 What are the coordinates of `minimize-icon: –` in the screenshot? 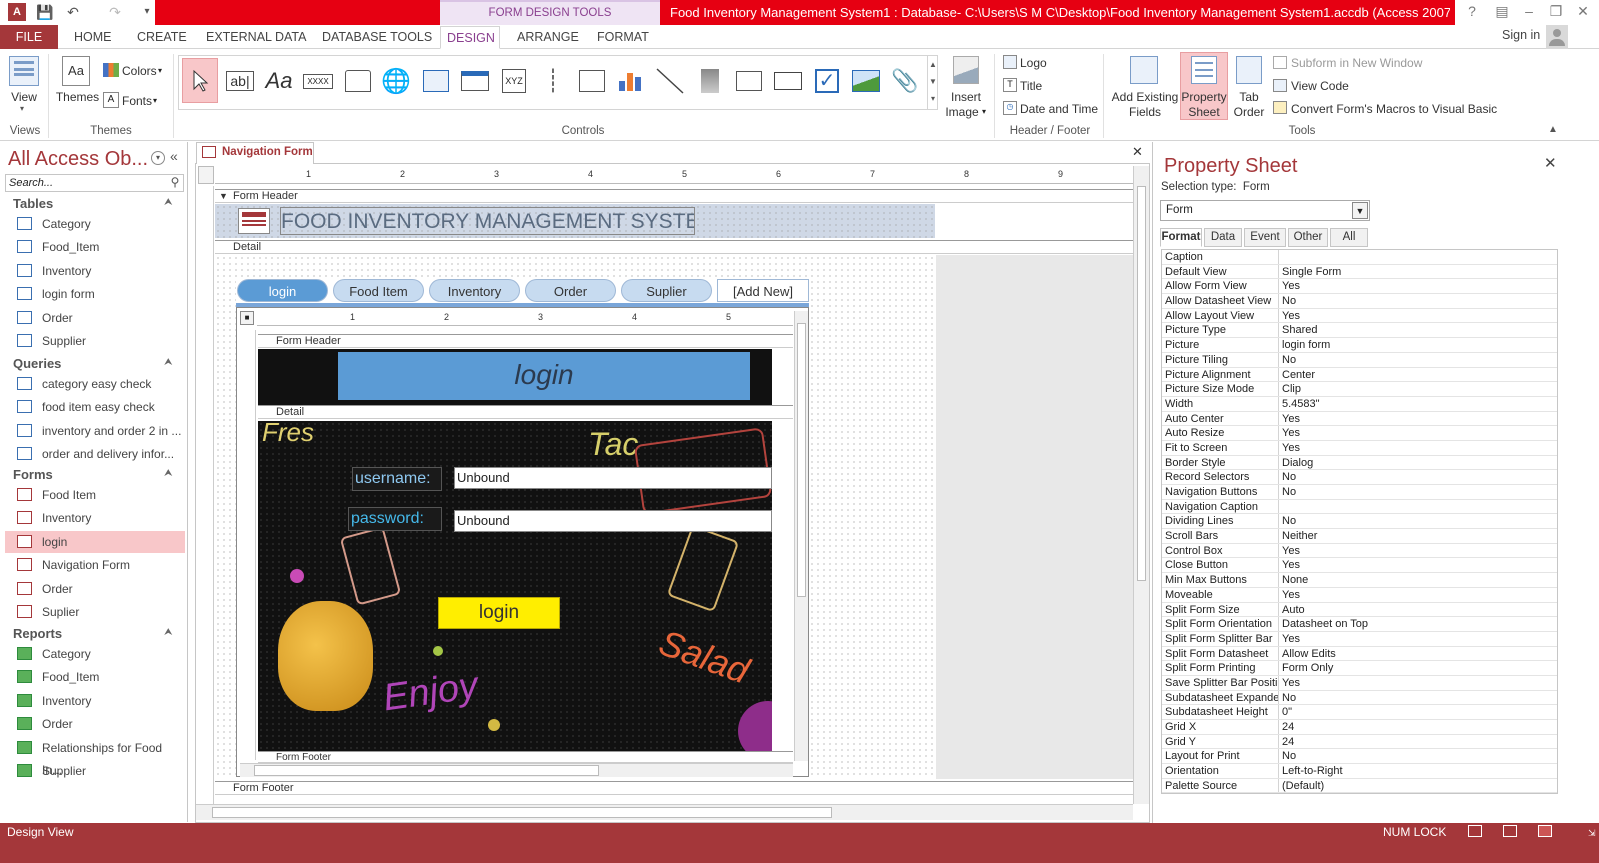 It's located at (1529, 12).